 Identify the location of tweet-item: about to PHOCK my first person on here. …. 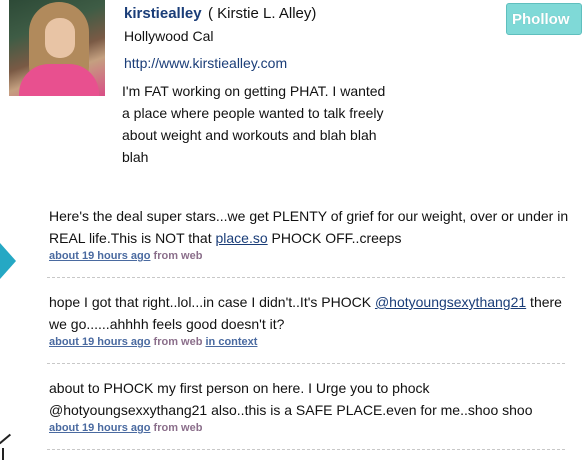
(309, 406).